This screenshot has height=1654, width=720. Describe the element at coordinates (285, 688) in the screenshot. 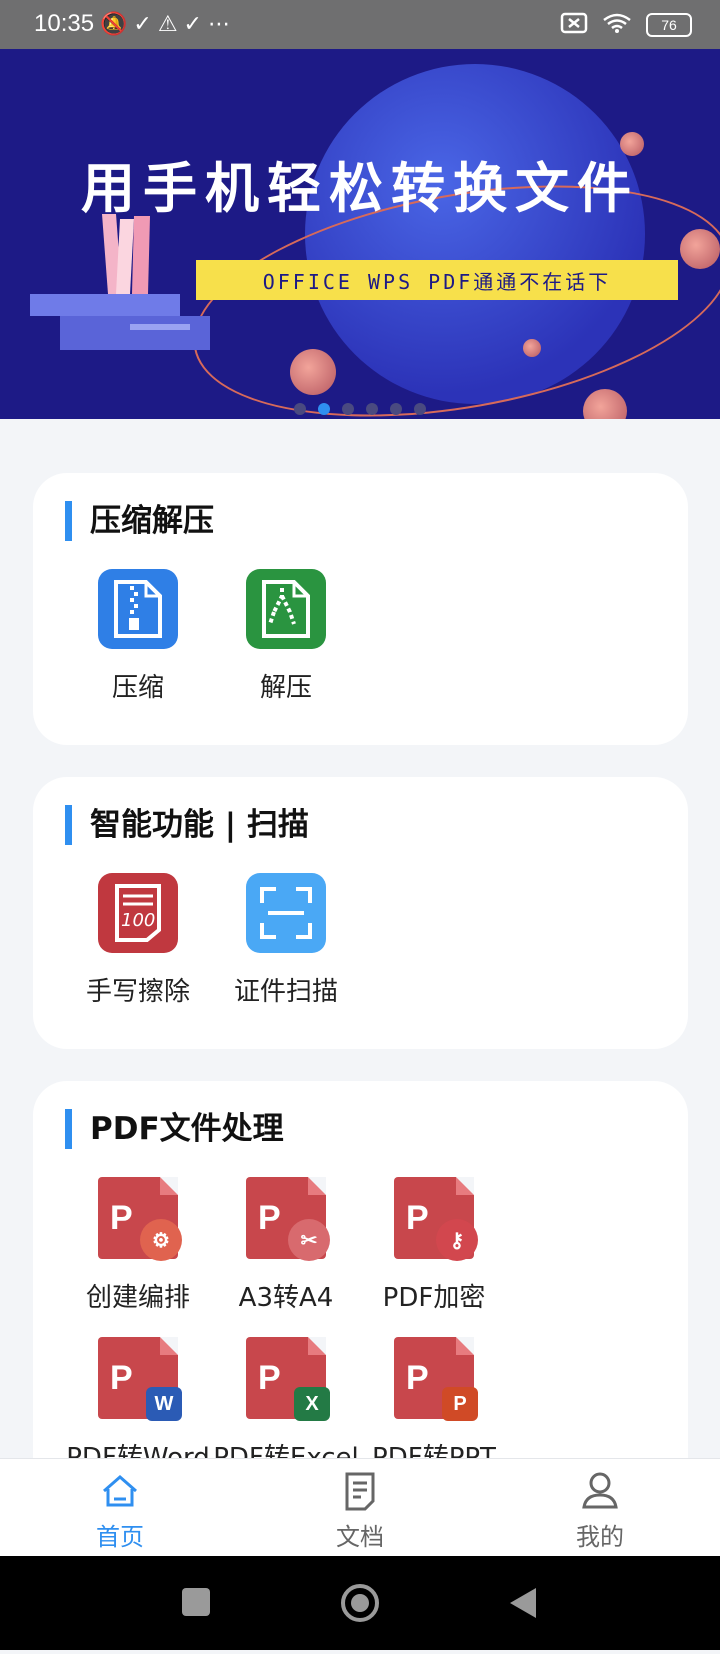

I see `item-label: 解压` at that location.